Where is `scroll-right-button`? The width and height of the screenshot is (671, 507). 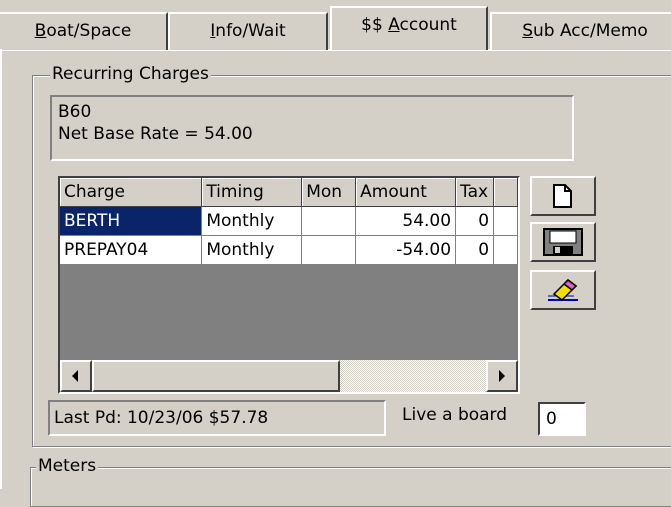
scroll-right-button is located at coordinates (502, 376).